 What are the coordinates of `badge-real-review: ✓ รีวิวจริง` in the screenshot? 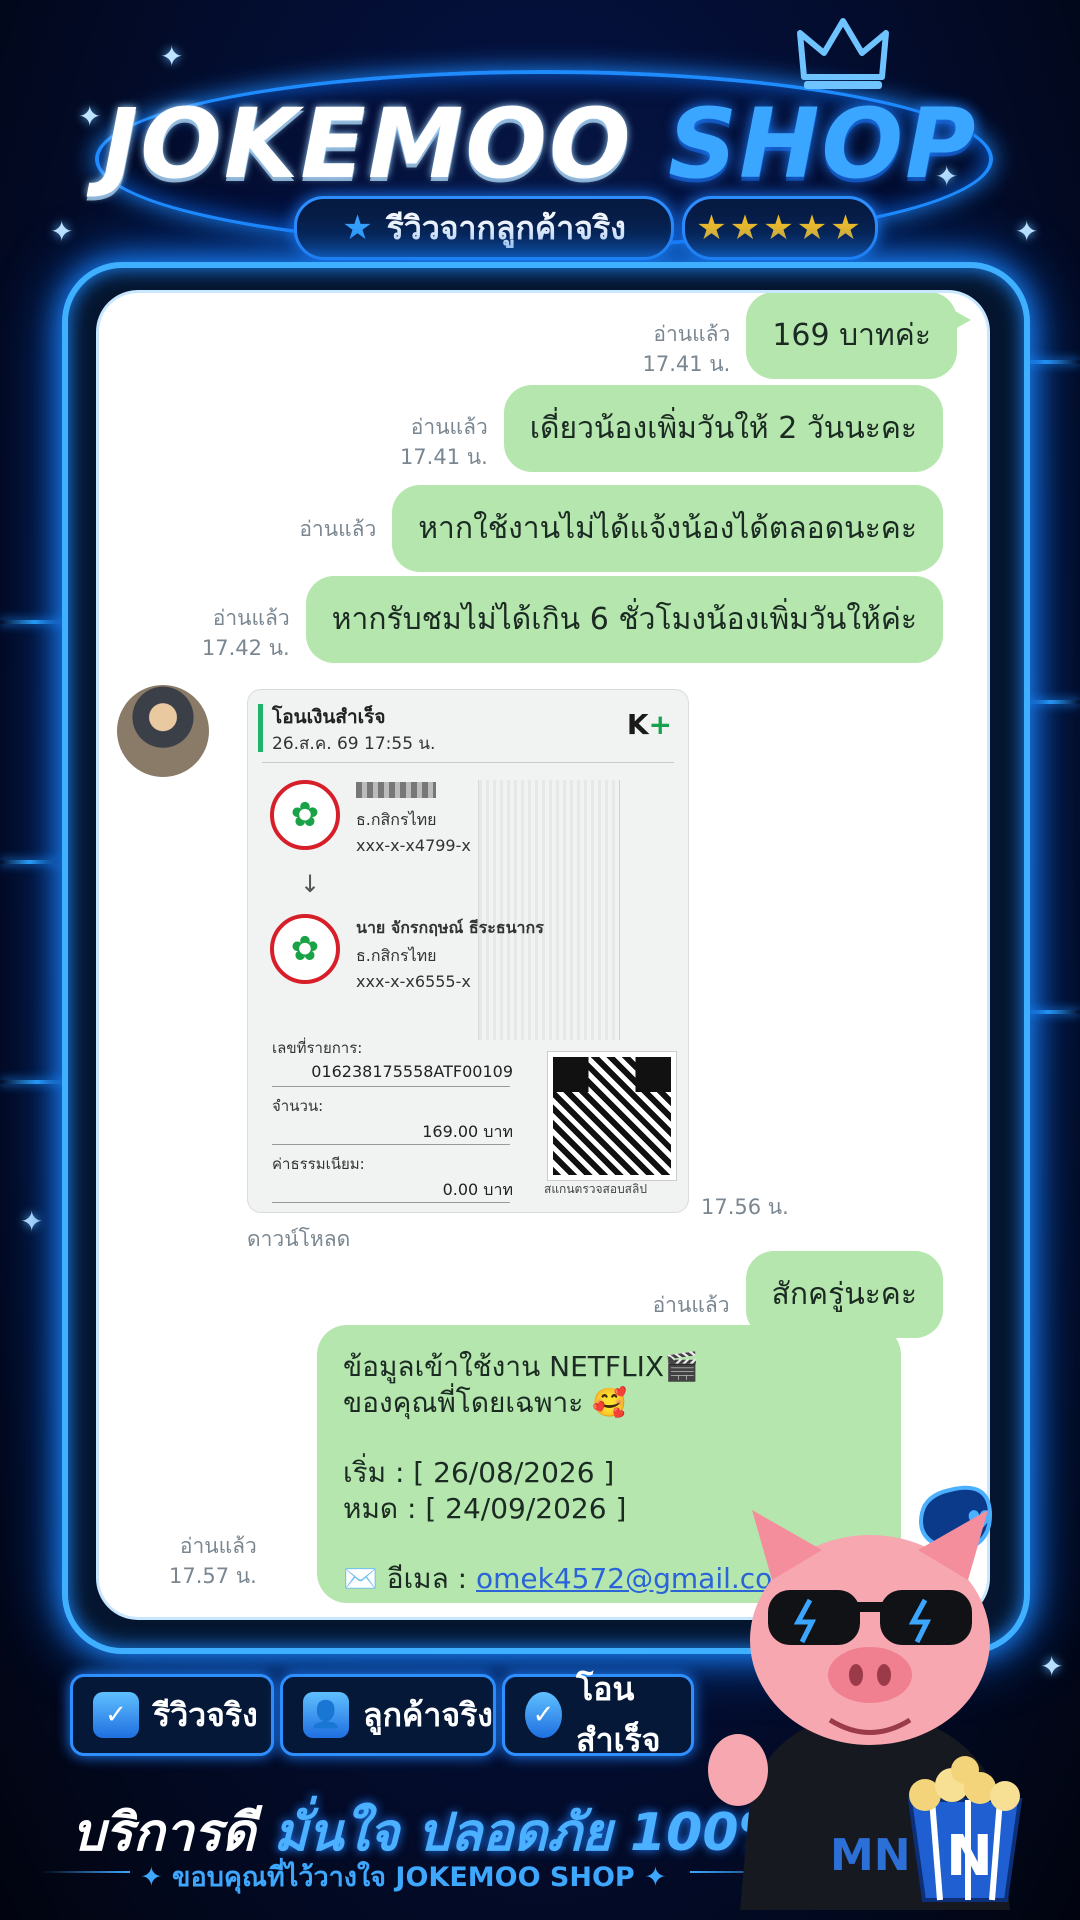 It's located at (172, 1715).